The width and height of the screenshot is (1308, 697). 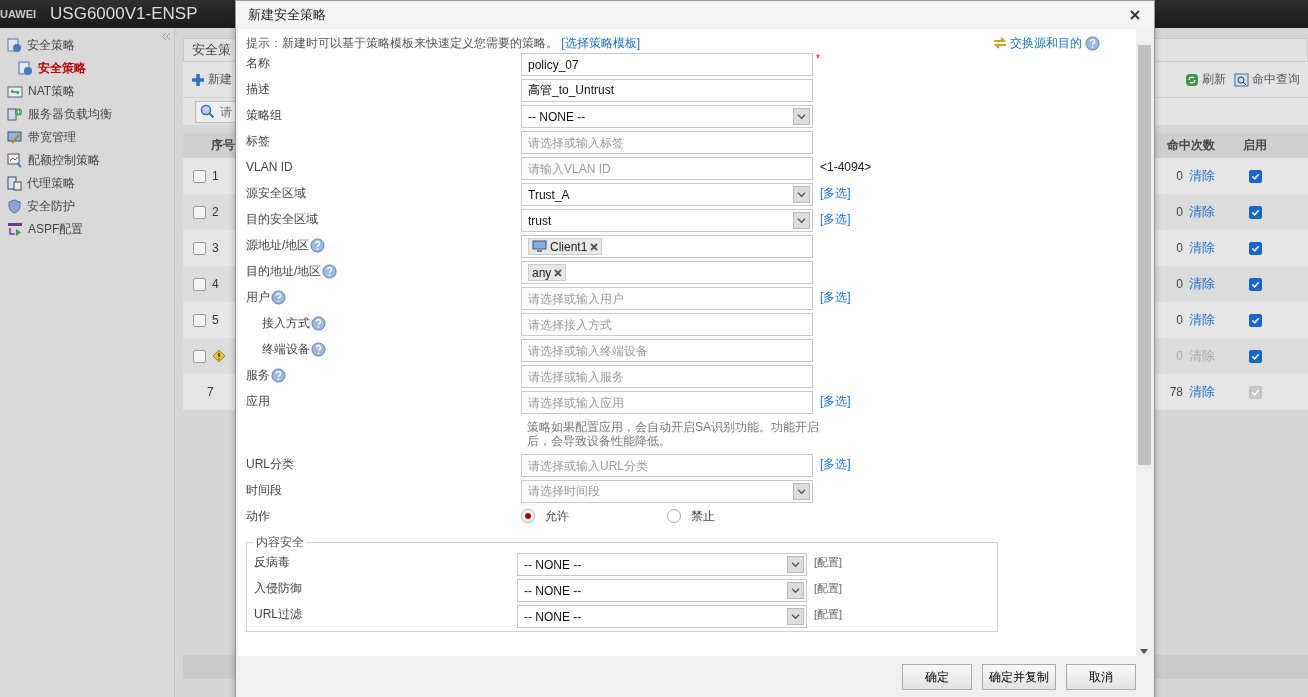 I want to click on template-link: [选择策略模板], so click(x=600, y=42).